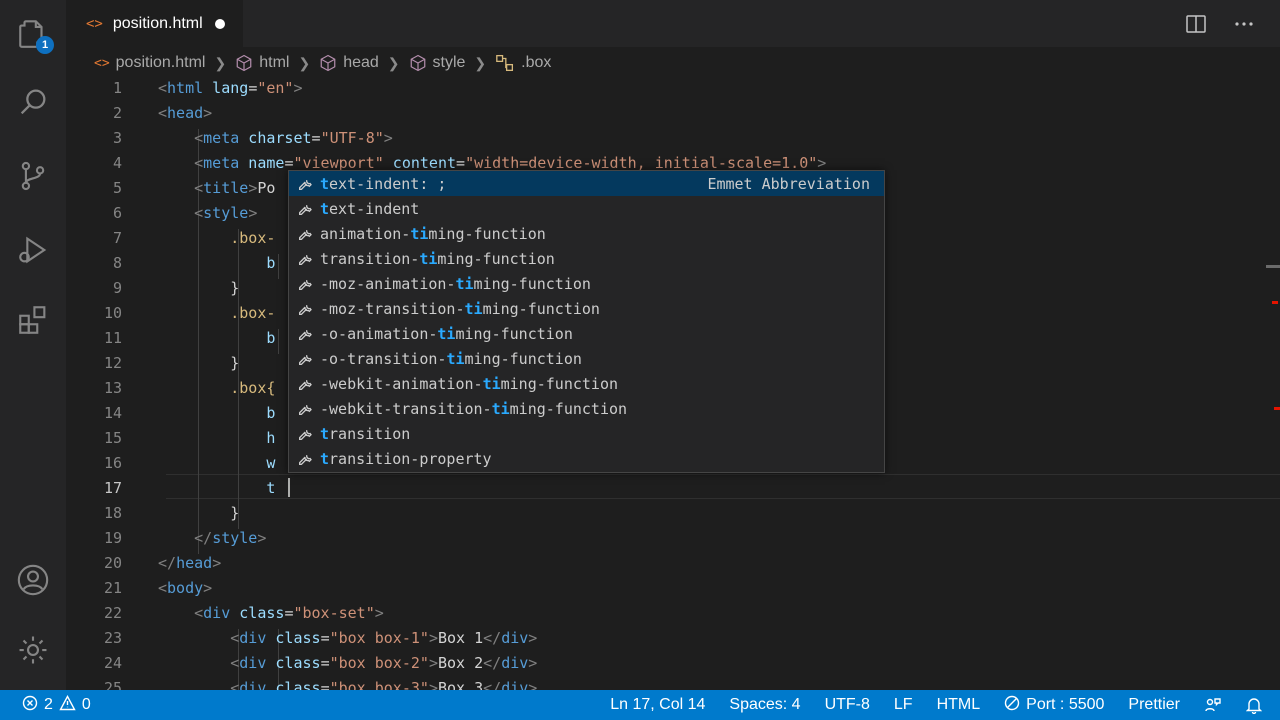 Image resolution: width=1280 pixels, height=720 pixels. Describe the element at coordinates (226, 188) in the screenshot. I see `code-token: title` at that location.